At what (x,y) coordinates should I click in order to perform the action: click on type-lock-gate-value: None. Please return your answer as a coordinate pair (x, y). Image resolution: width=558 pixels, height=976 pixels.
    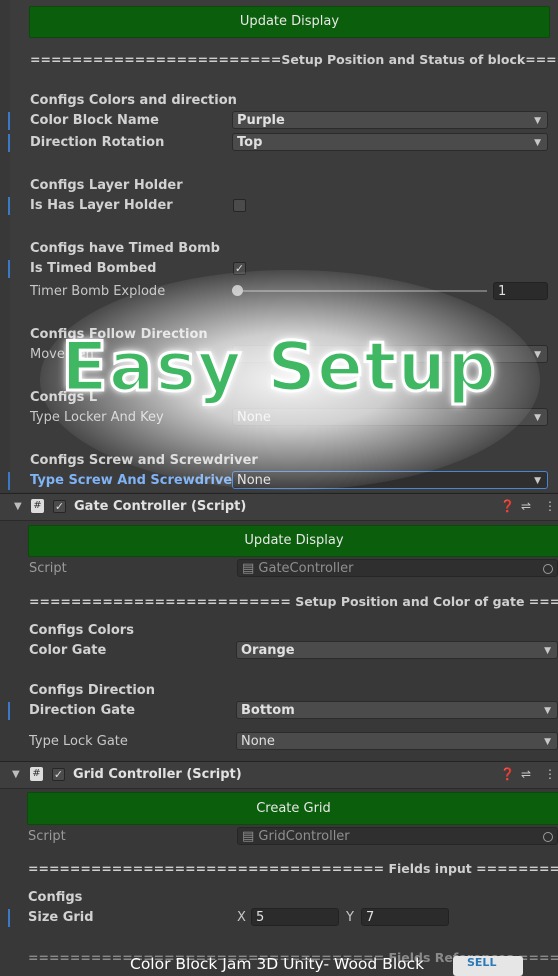
    Looking at the image, I should click on (258, 741).